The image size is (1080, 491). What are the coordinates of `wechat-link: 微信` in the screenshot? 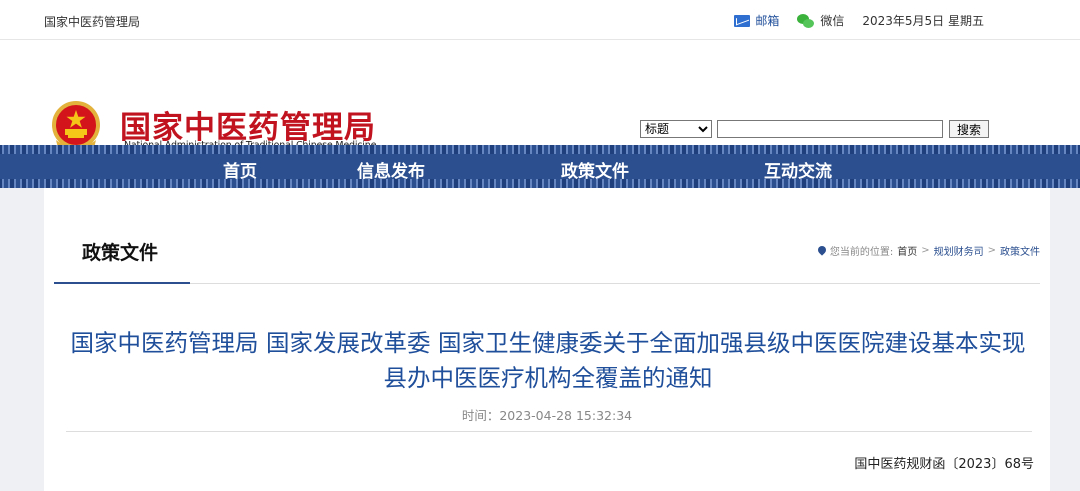 It's located at (820, 20).